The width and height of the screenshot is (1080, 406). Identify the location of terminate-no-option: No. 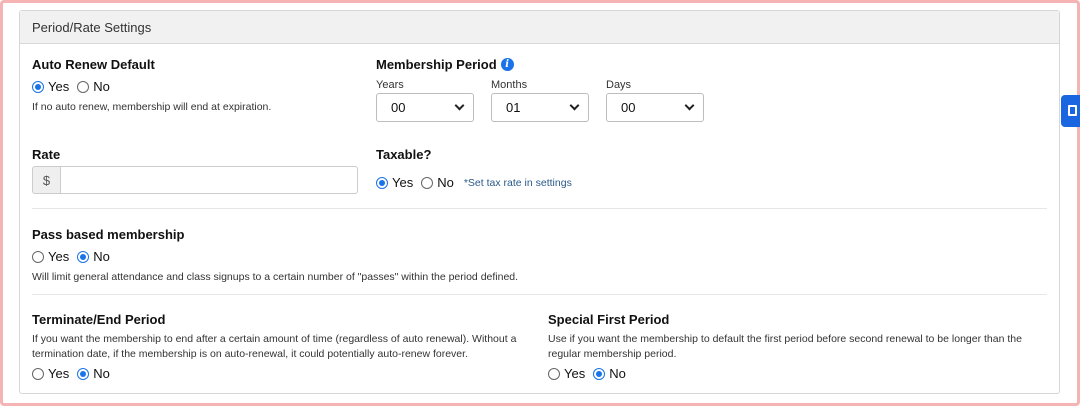
(93, 373).